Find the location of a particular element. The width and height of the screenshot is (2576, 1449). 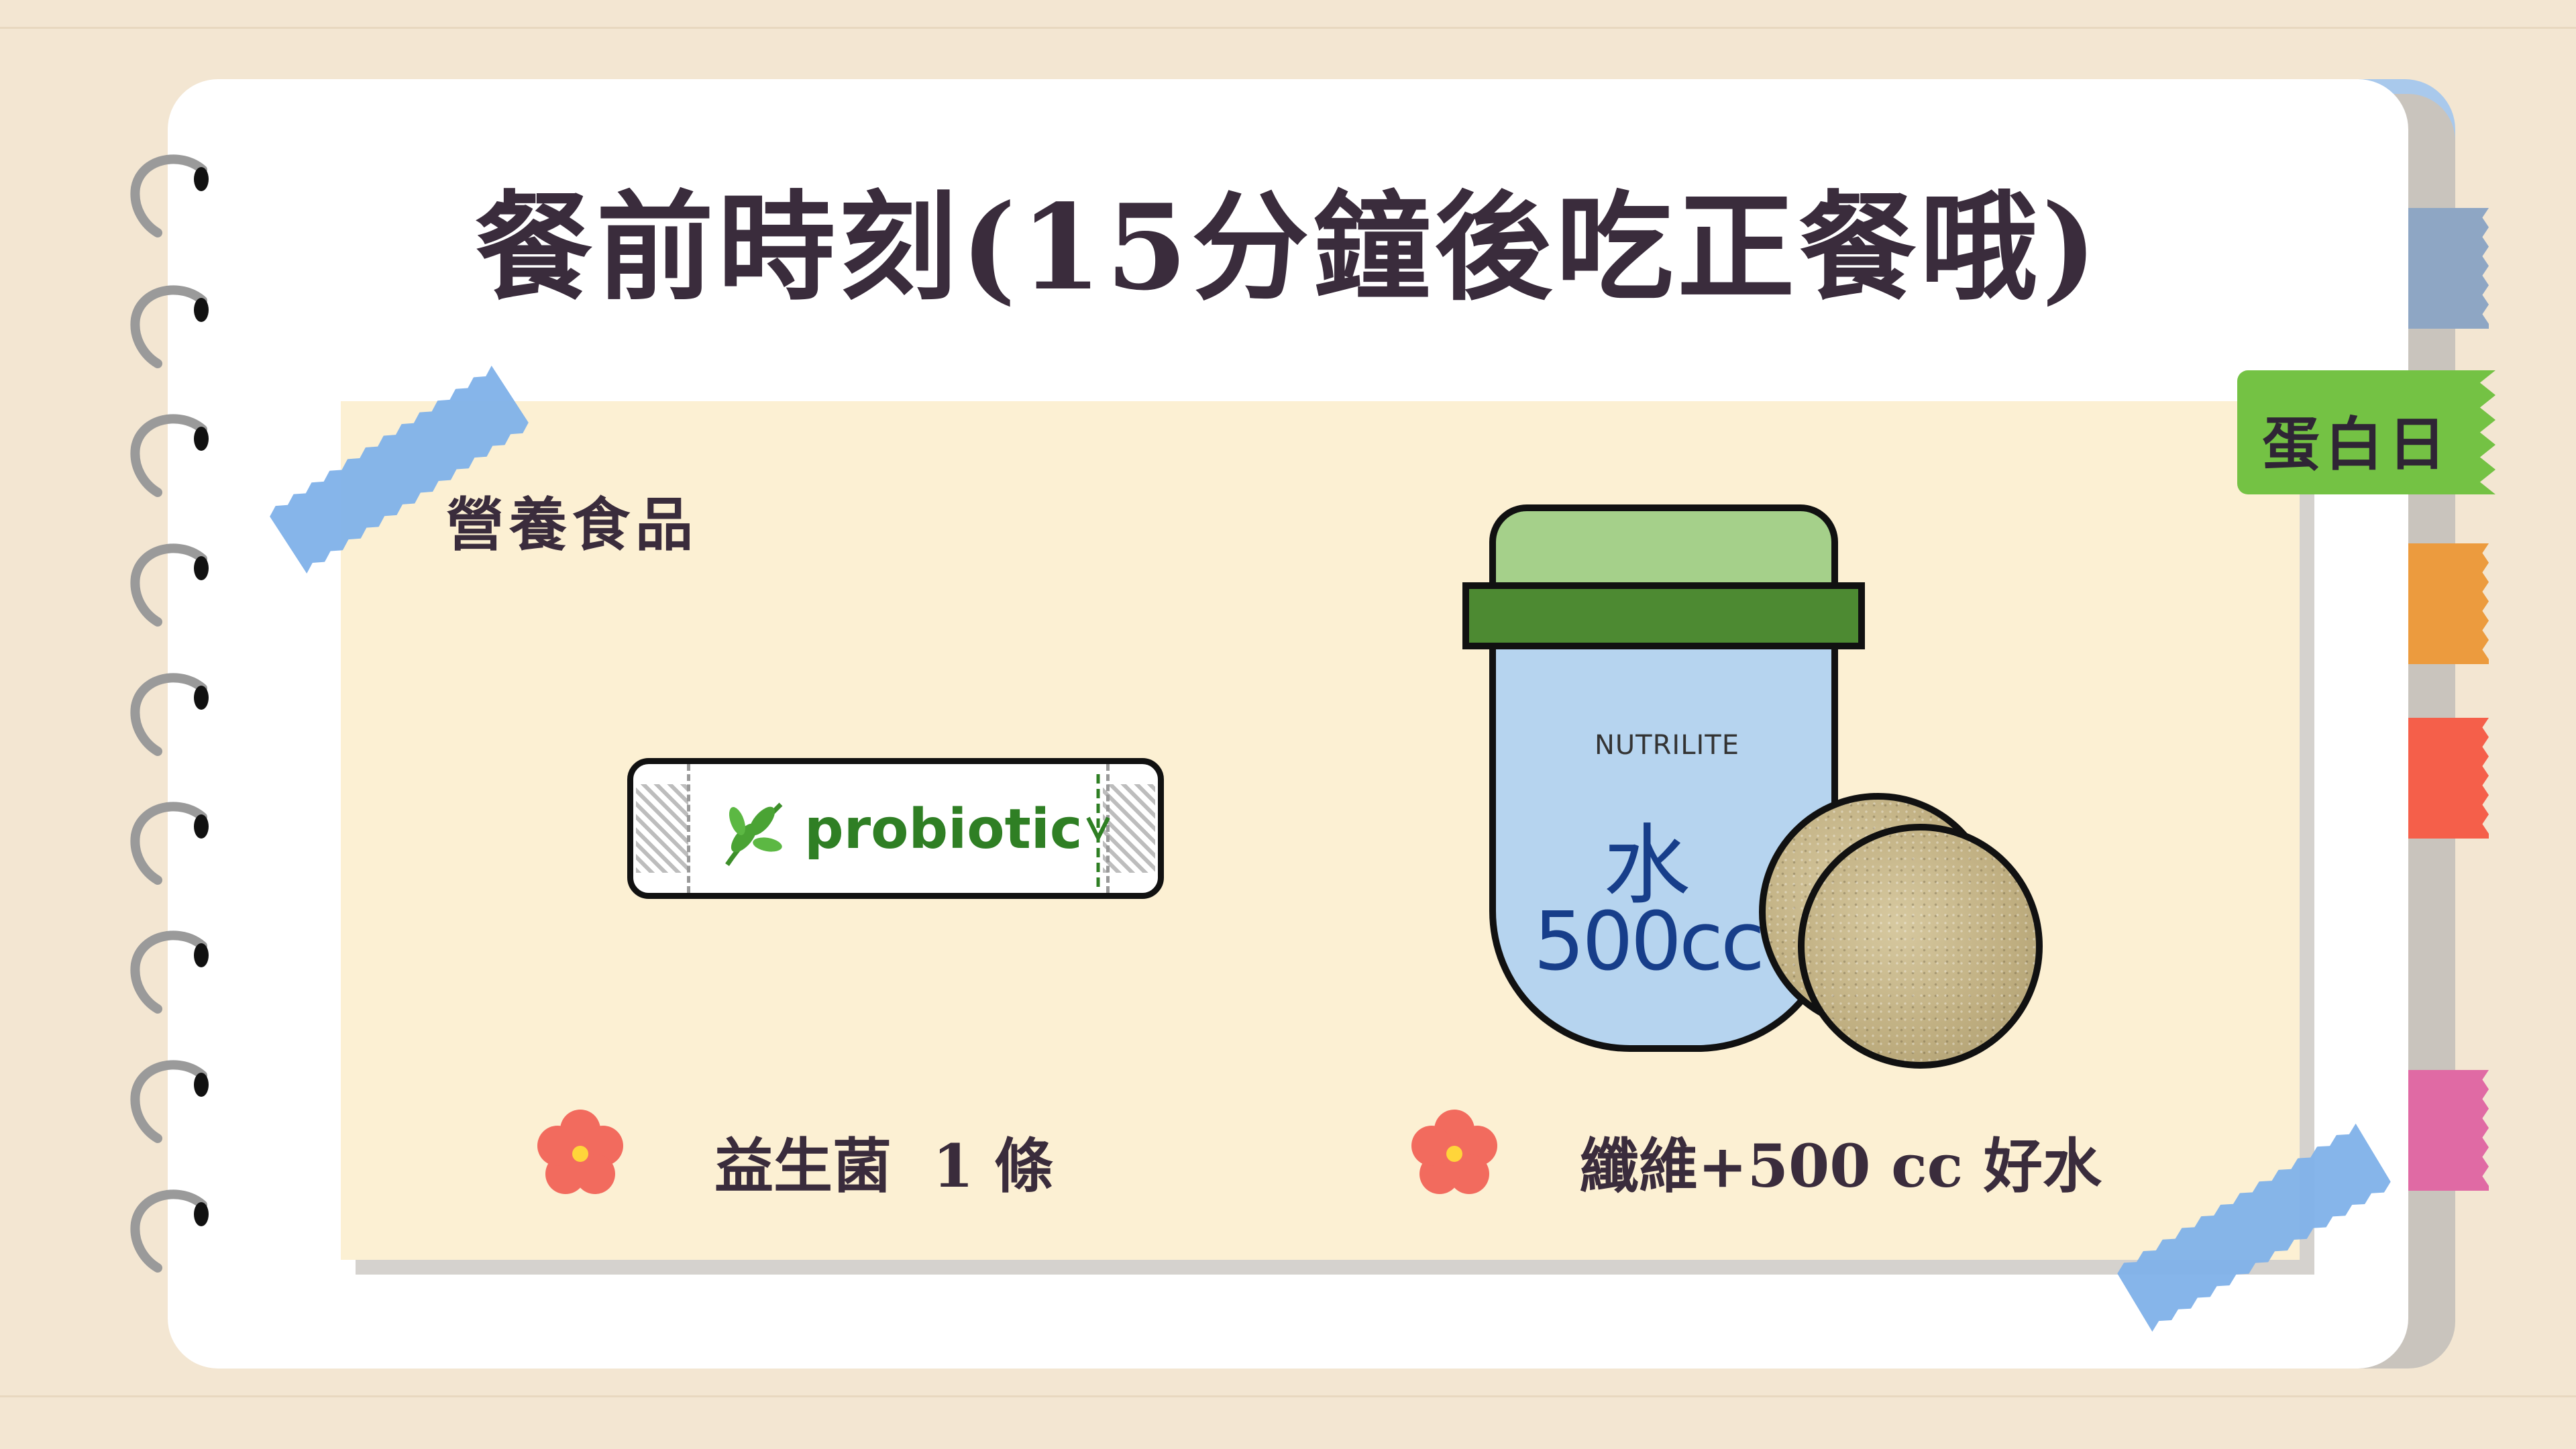

divider-tab-orange is located at coordinates (2448, 603).